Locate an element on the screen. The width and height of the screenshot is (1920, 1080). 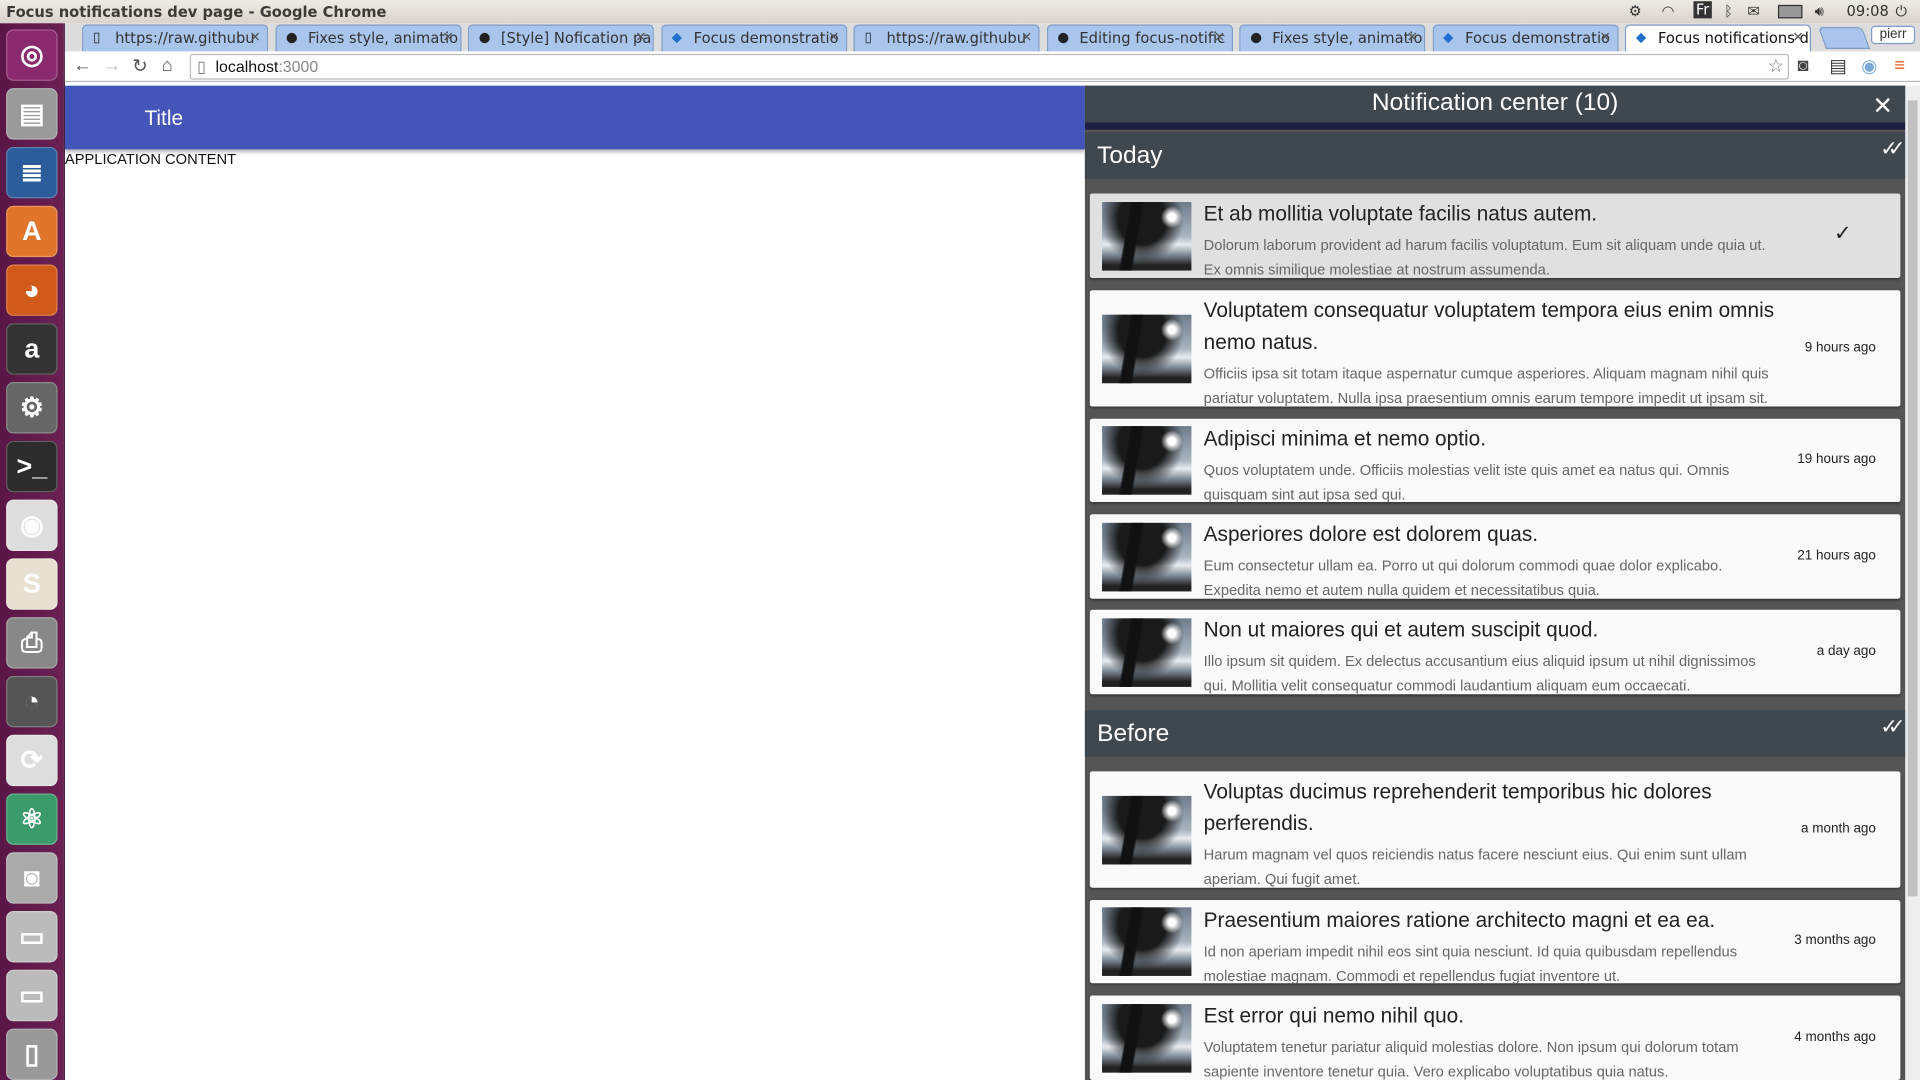
notification-time: 19 hours ago is located at coordinates (1836, 459).